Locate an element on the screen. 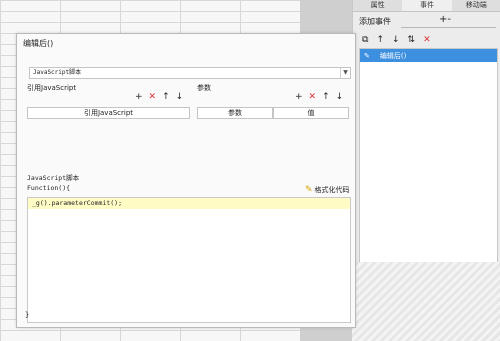 The width and height of the screenshot is (500, 341). pencil-icon: ✎ is located at coordinates (367, 55).